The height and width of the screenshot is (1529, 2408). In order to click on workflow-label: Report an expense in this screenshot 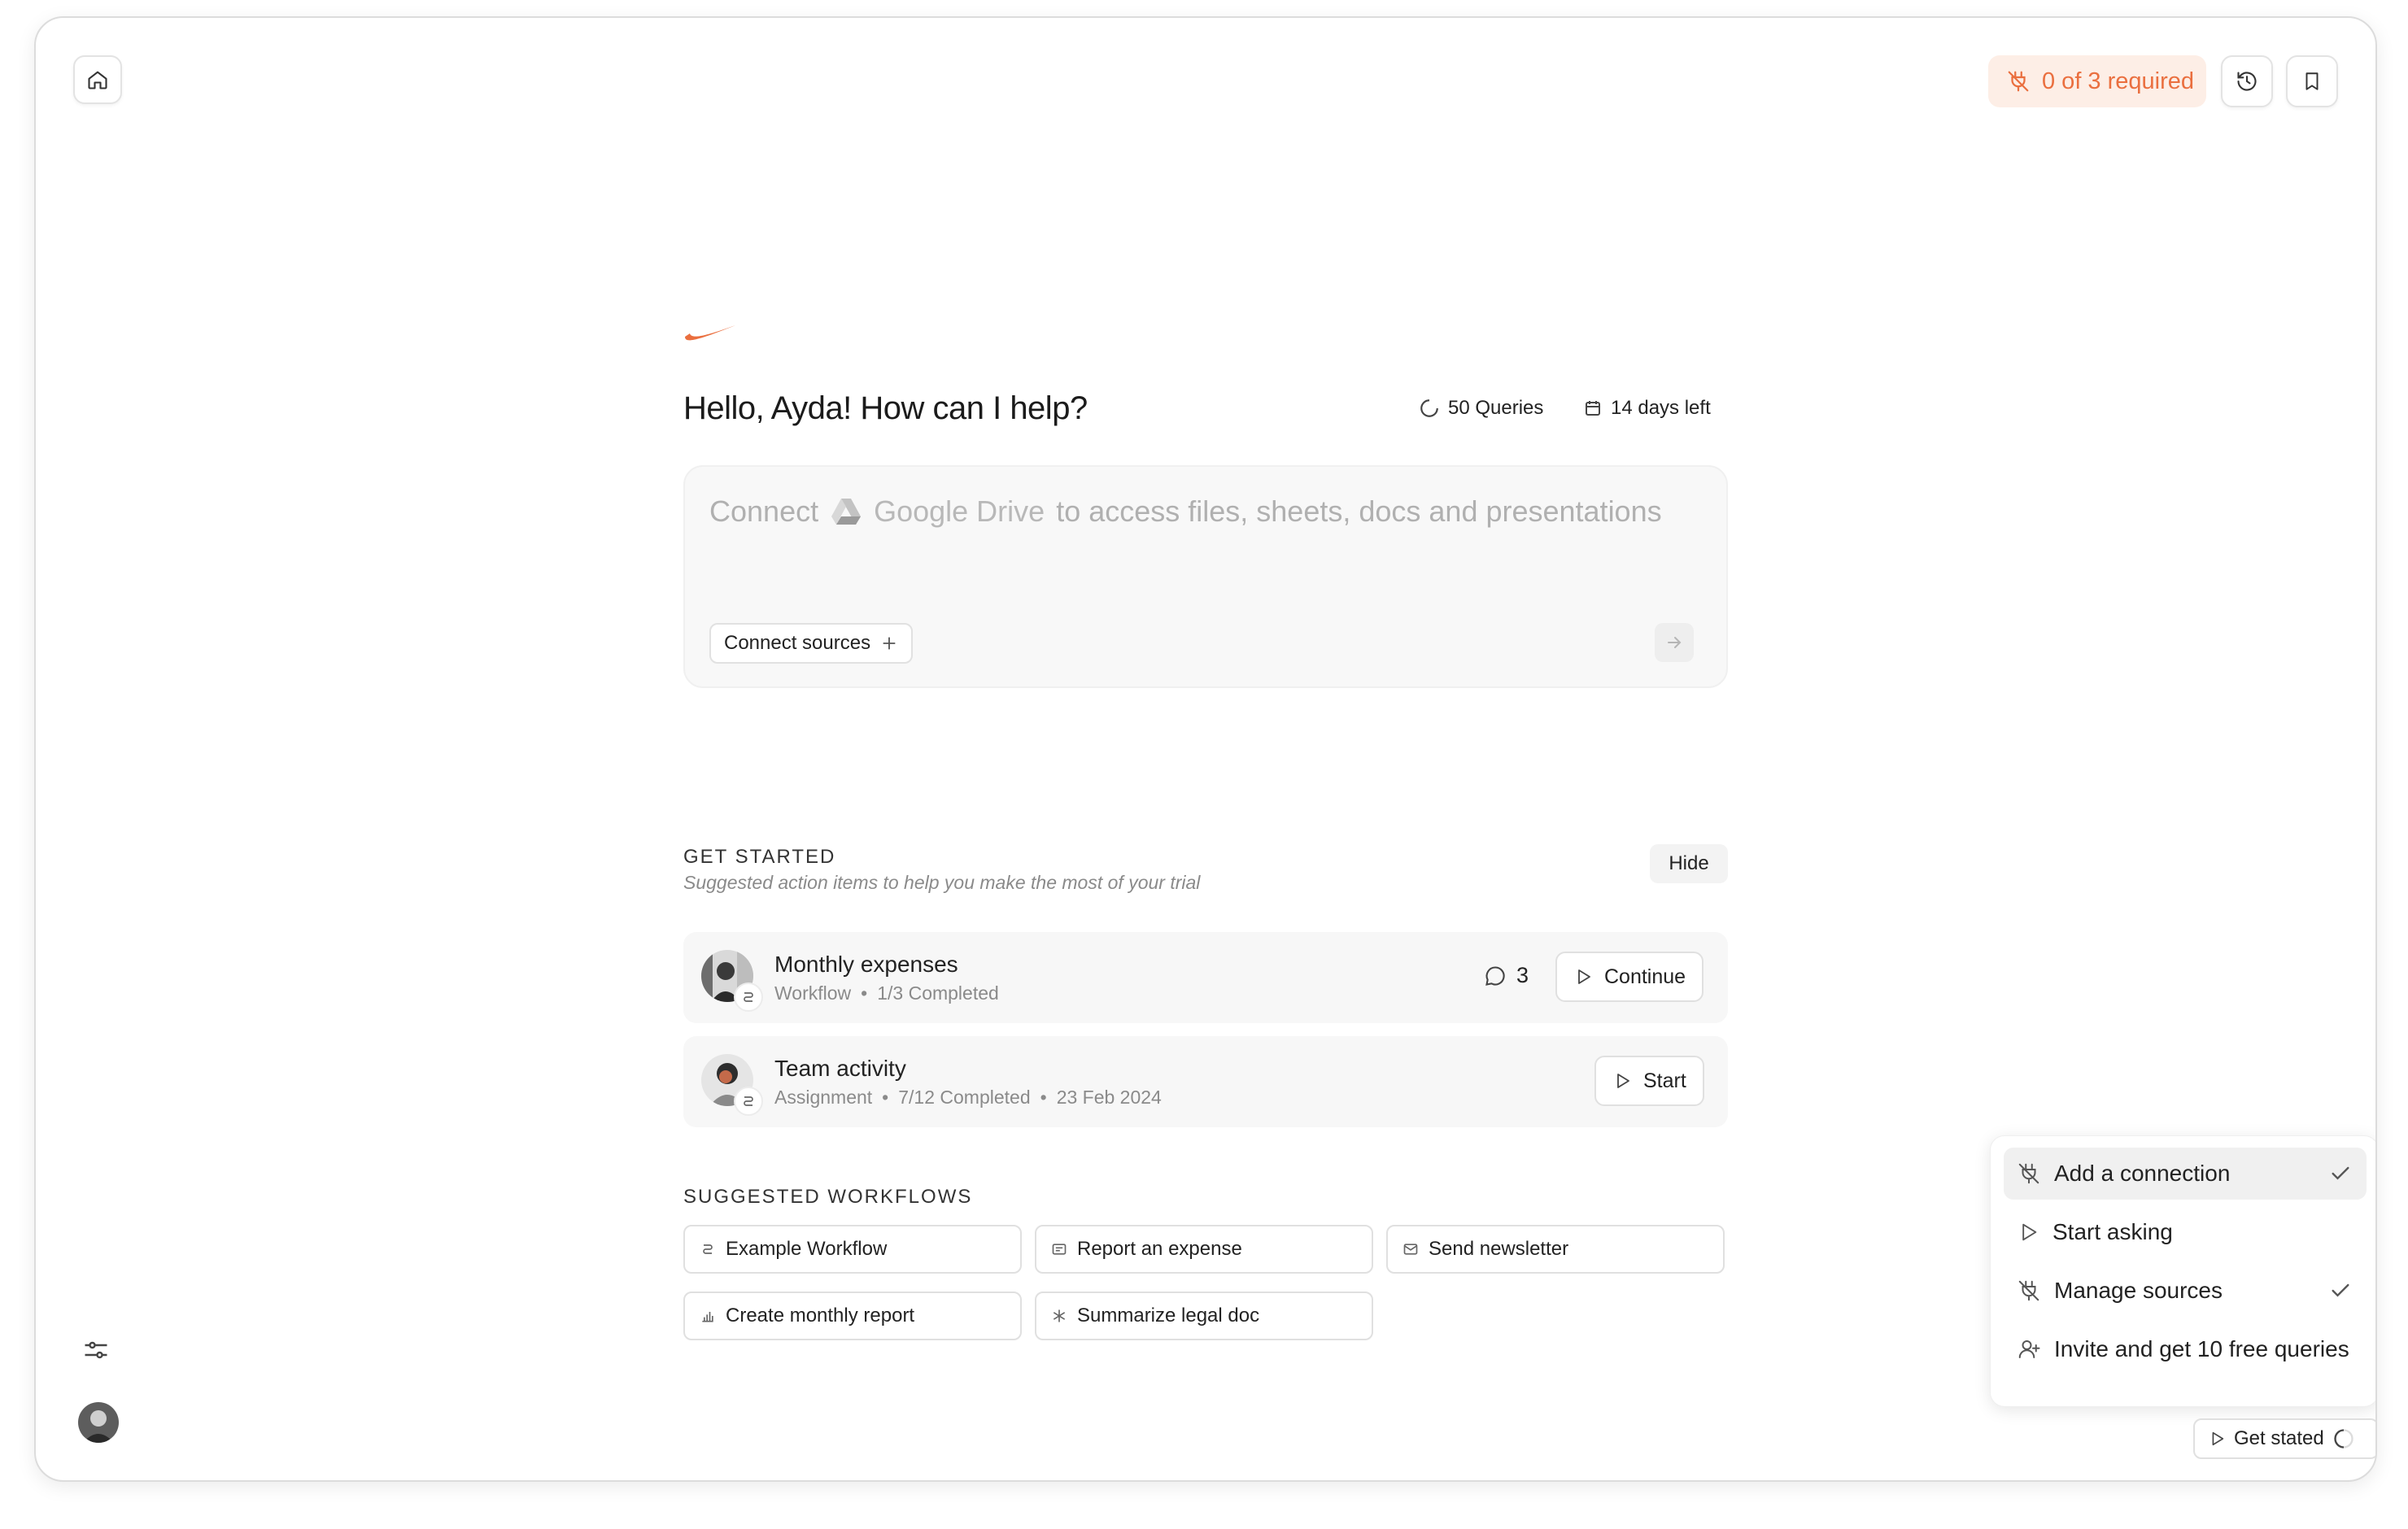, I will do `click(1160, 1249)`.